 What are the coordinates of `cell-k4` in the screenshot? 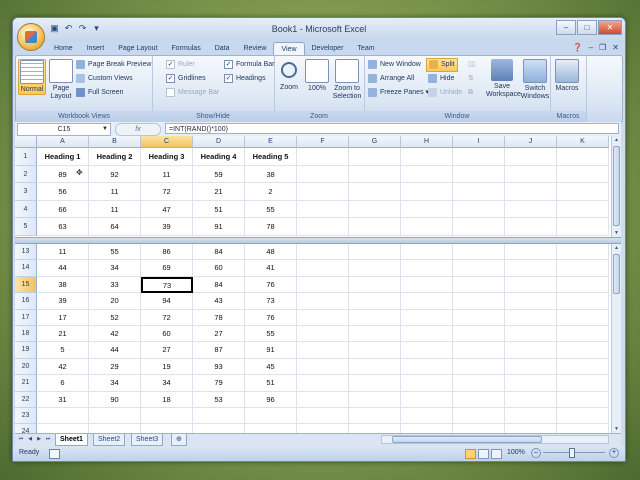 It's located at (583, 209).